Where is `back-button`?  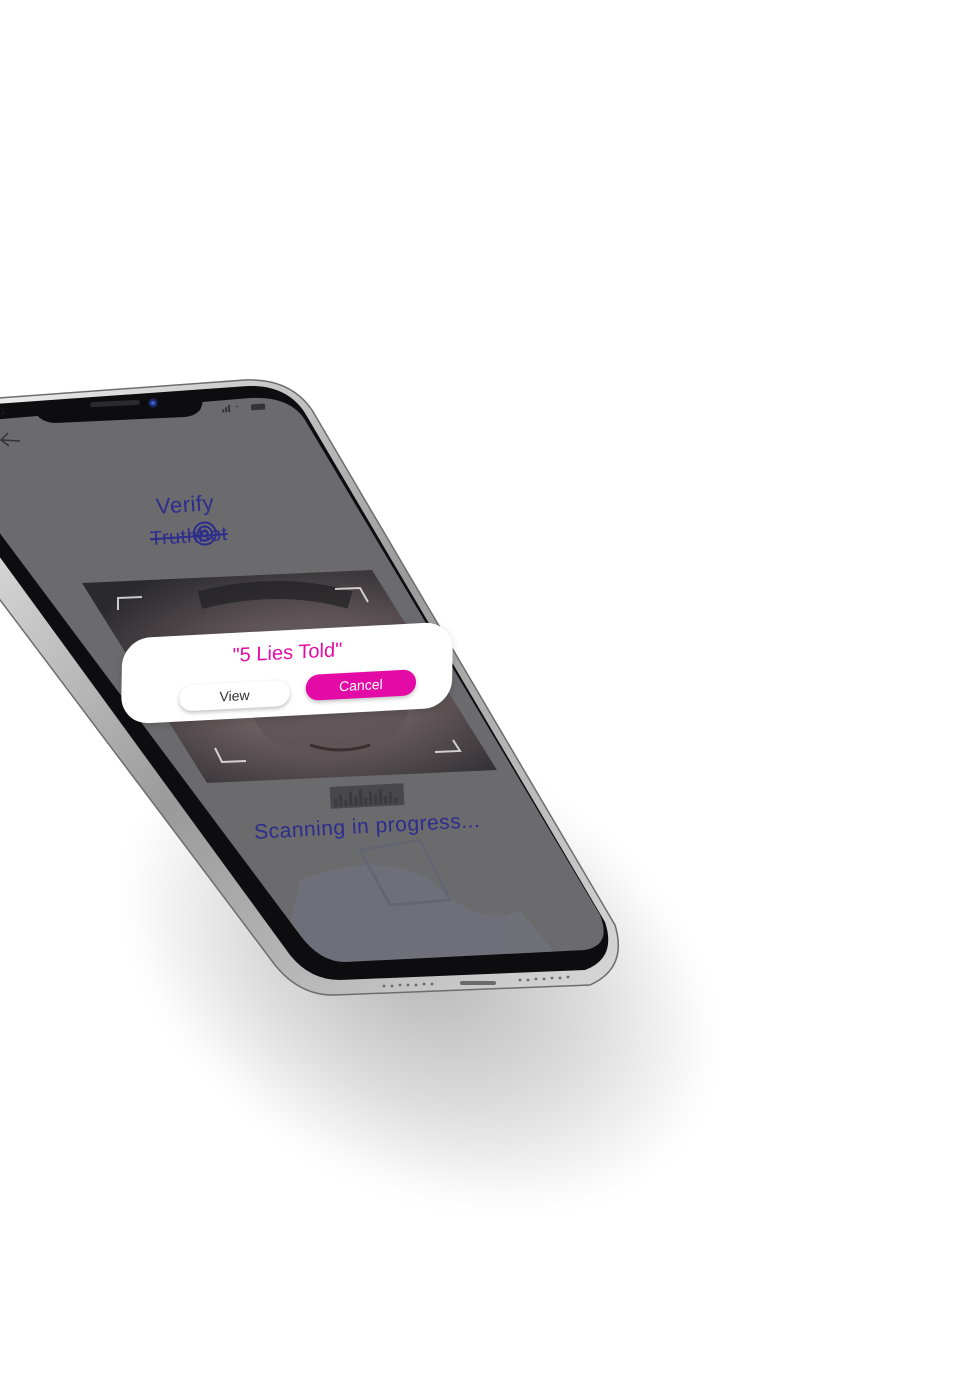 back-button is located at coordinates (13, 440).